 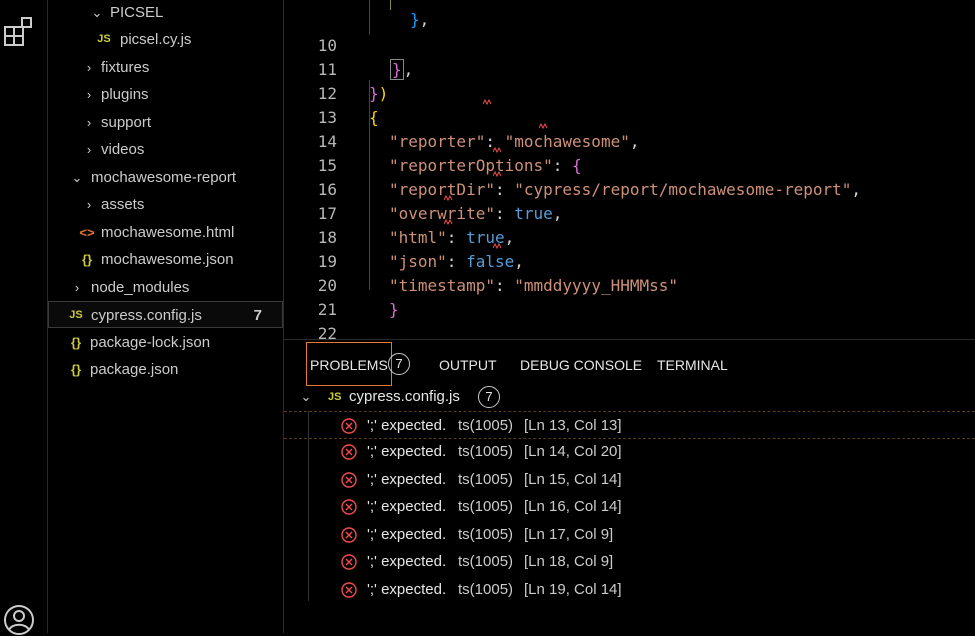 What do you see at coordinates (165, 204) in the screenshot?
I see `tree-folder-assets: › assets` at bounding box center [165, 204].